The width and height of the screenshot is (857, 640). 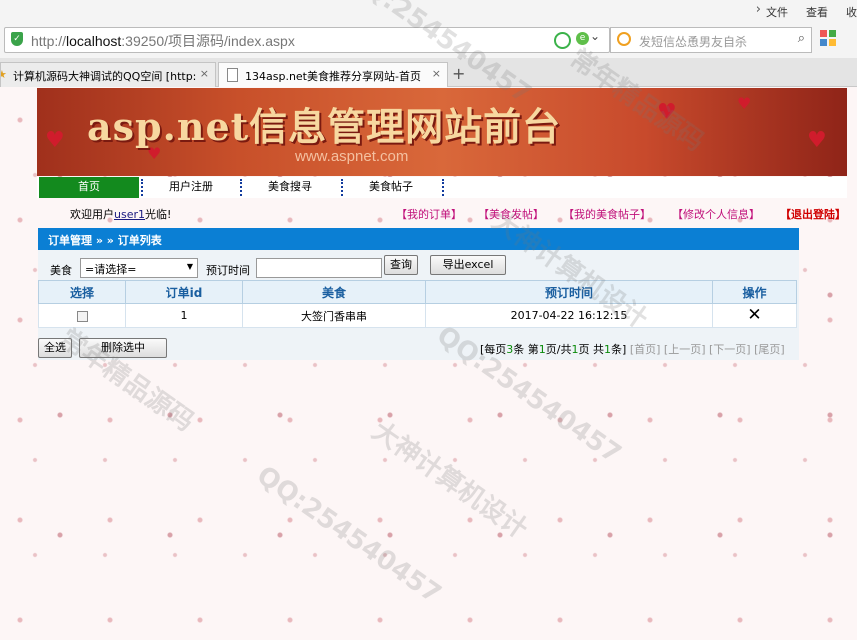 I want to click on order-id: 1, so click(x=184, y=315).